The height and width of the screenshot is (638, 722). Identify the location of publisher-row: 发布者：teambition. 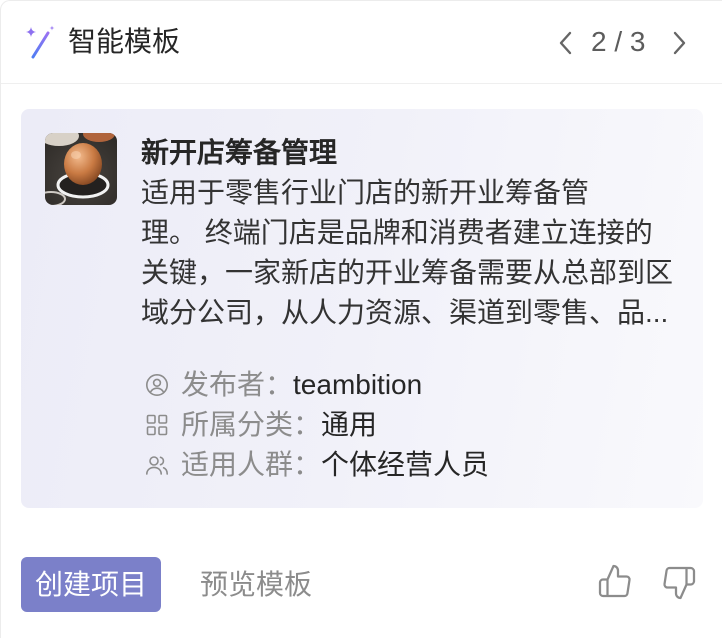
(415, 385).